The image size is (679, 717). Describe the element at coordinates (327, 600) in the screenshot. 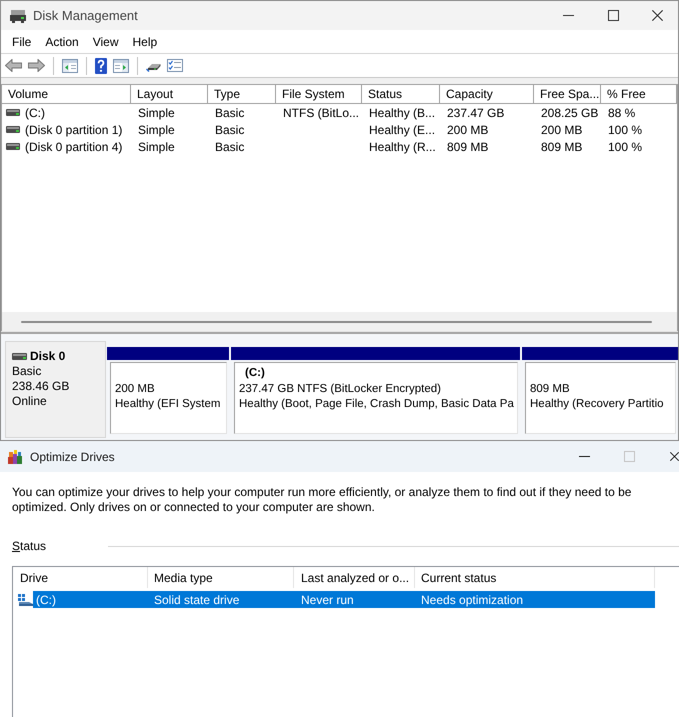

I see `table-cell-text: Never run` at that location.